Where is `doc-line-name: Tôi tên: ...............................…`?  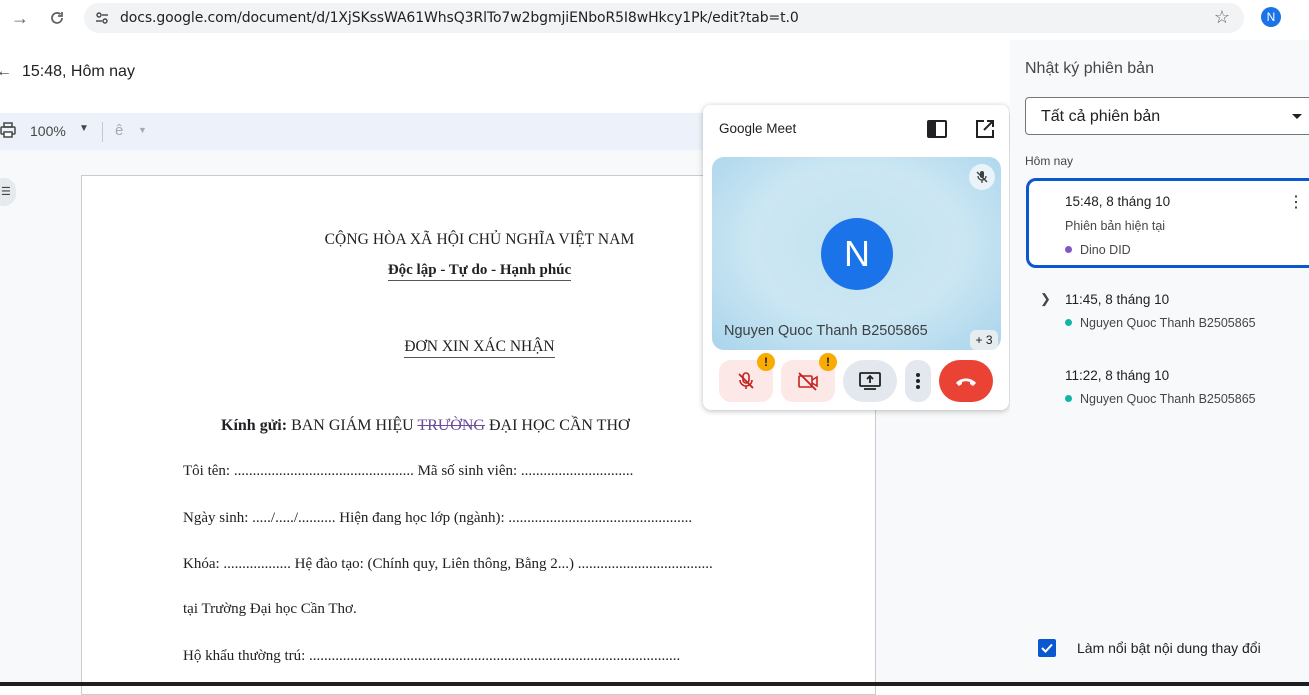 doc-line-name: Tôi tên: ...............................… is located at coordinates (408, 471).